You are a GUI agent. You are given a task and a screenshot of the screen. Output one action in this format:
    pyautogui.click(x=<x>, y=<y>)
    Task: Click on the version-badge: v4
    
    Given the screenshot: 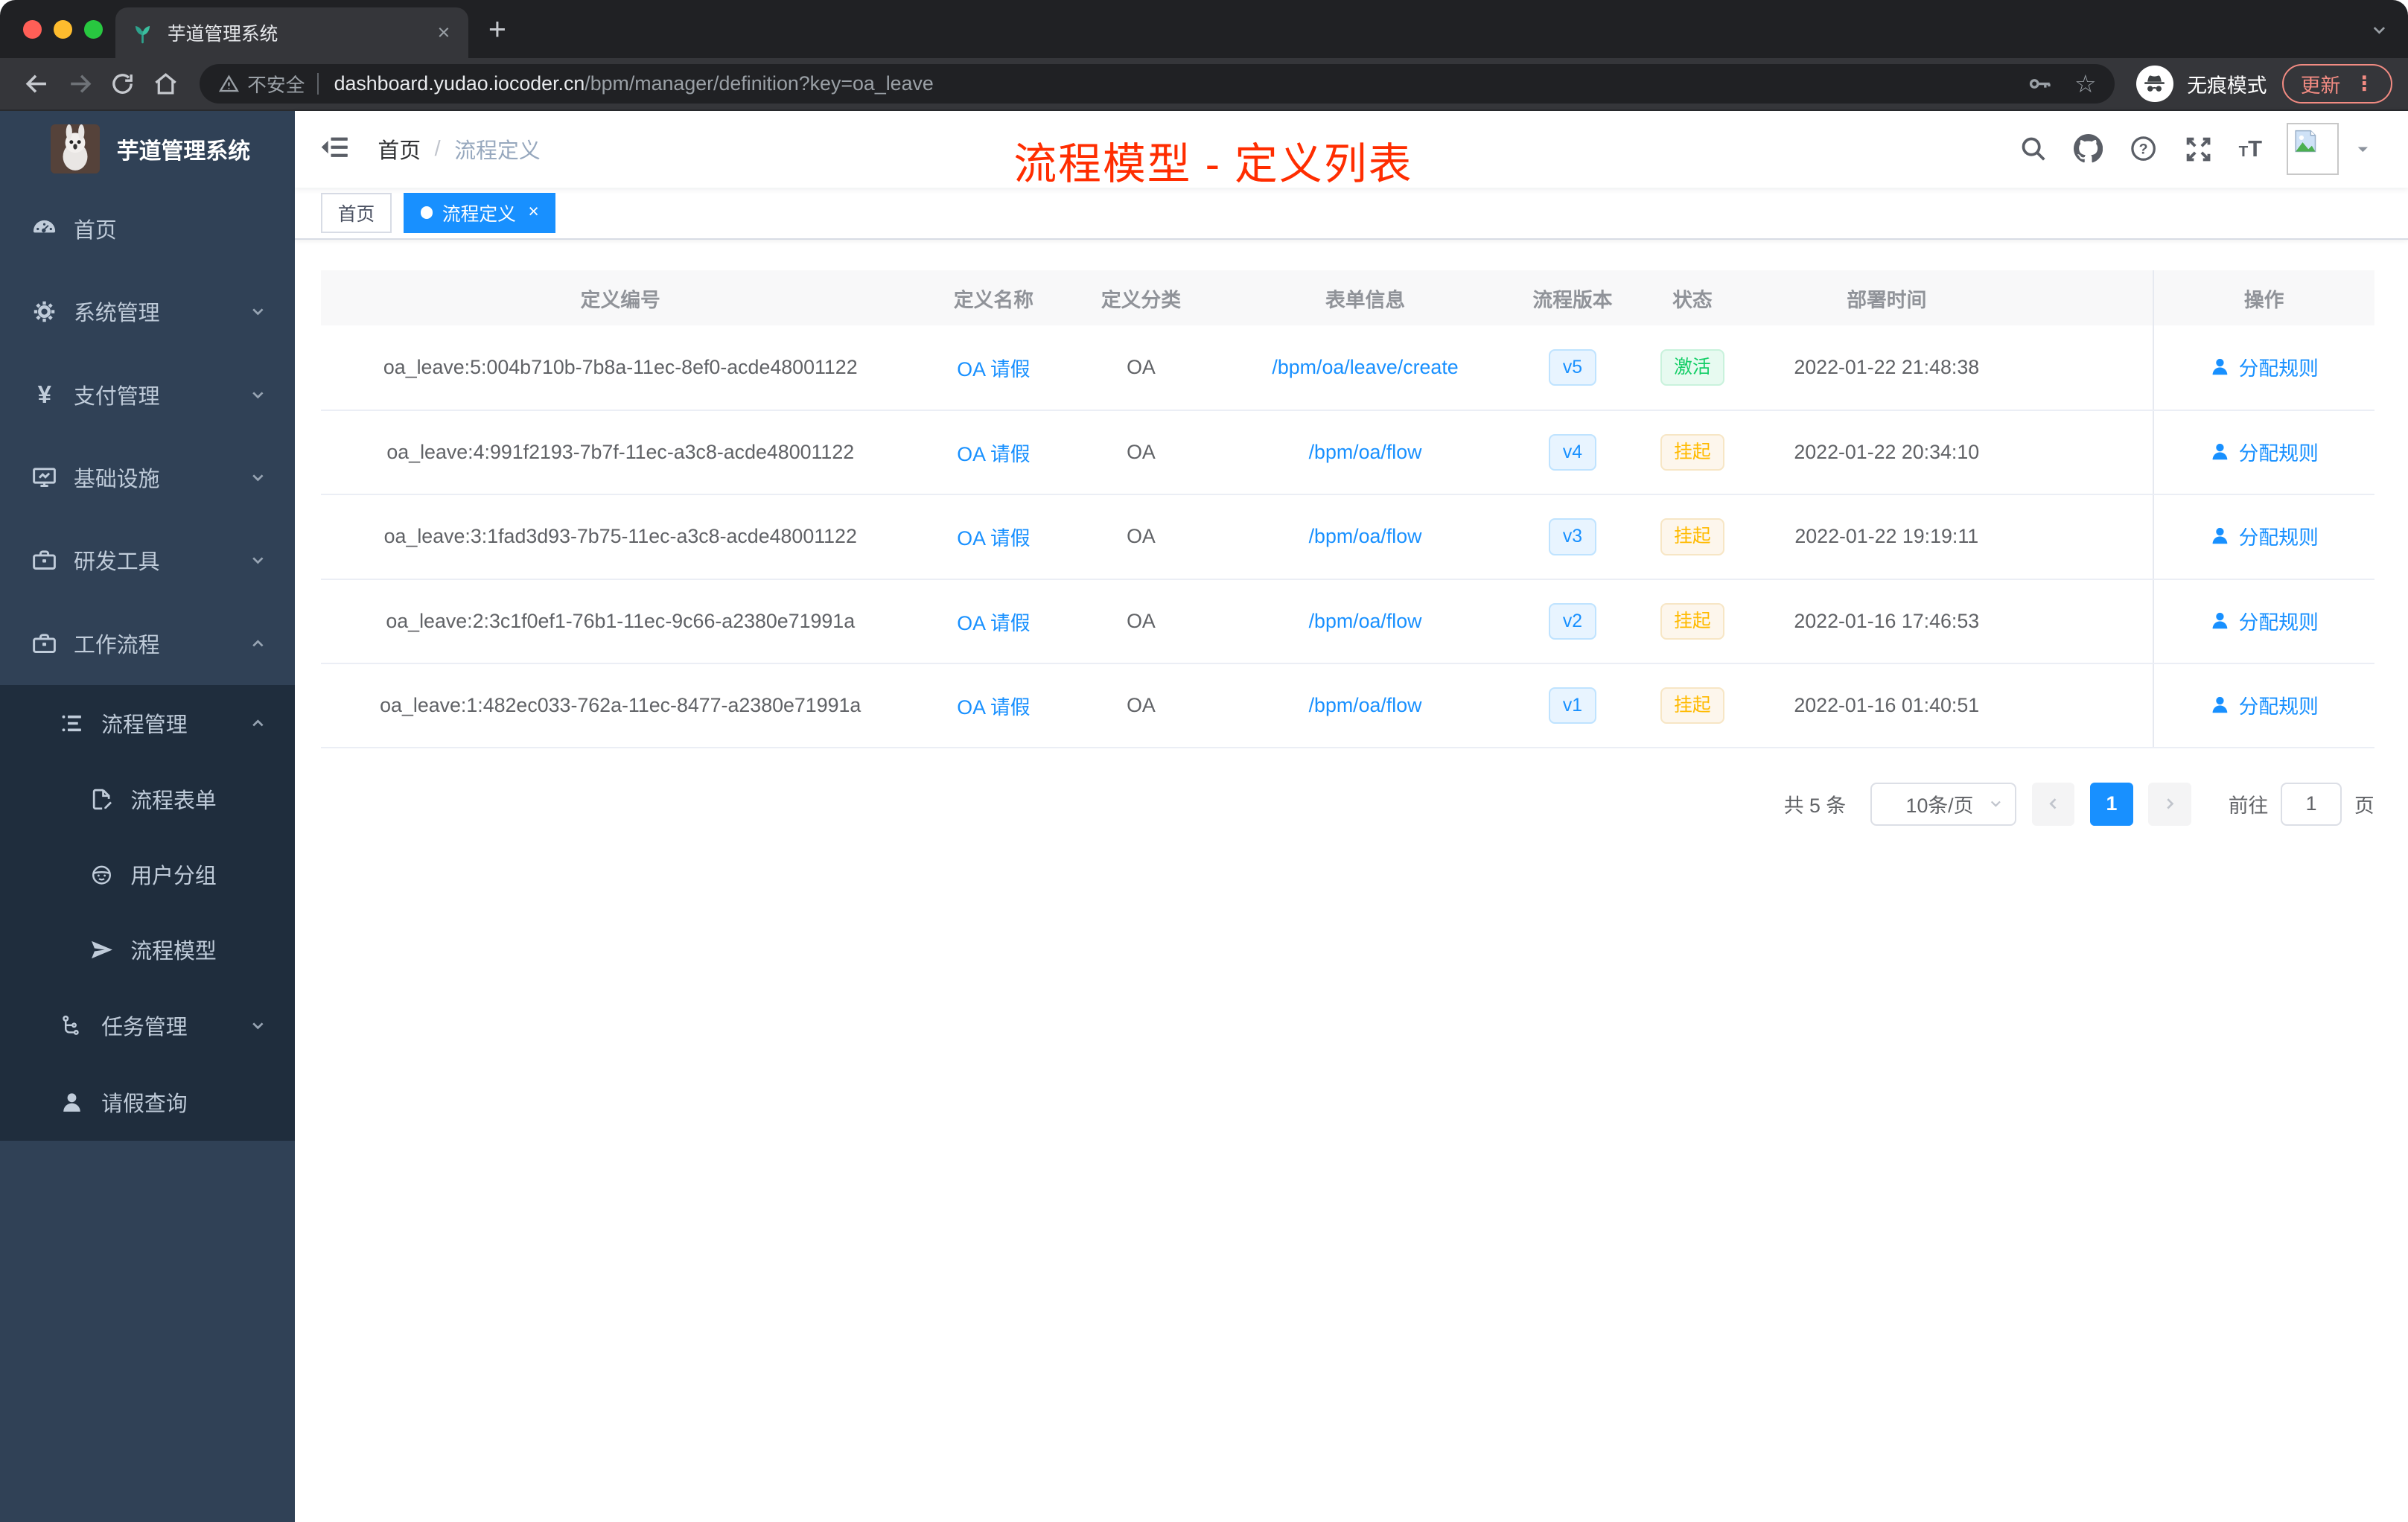 What is the action you would take?
    pyautogui.click(x=1572, y=452)
    